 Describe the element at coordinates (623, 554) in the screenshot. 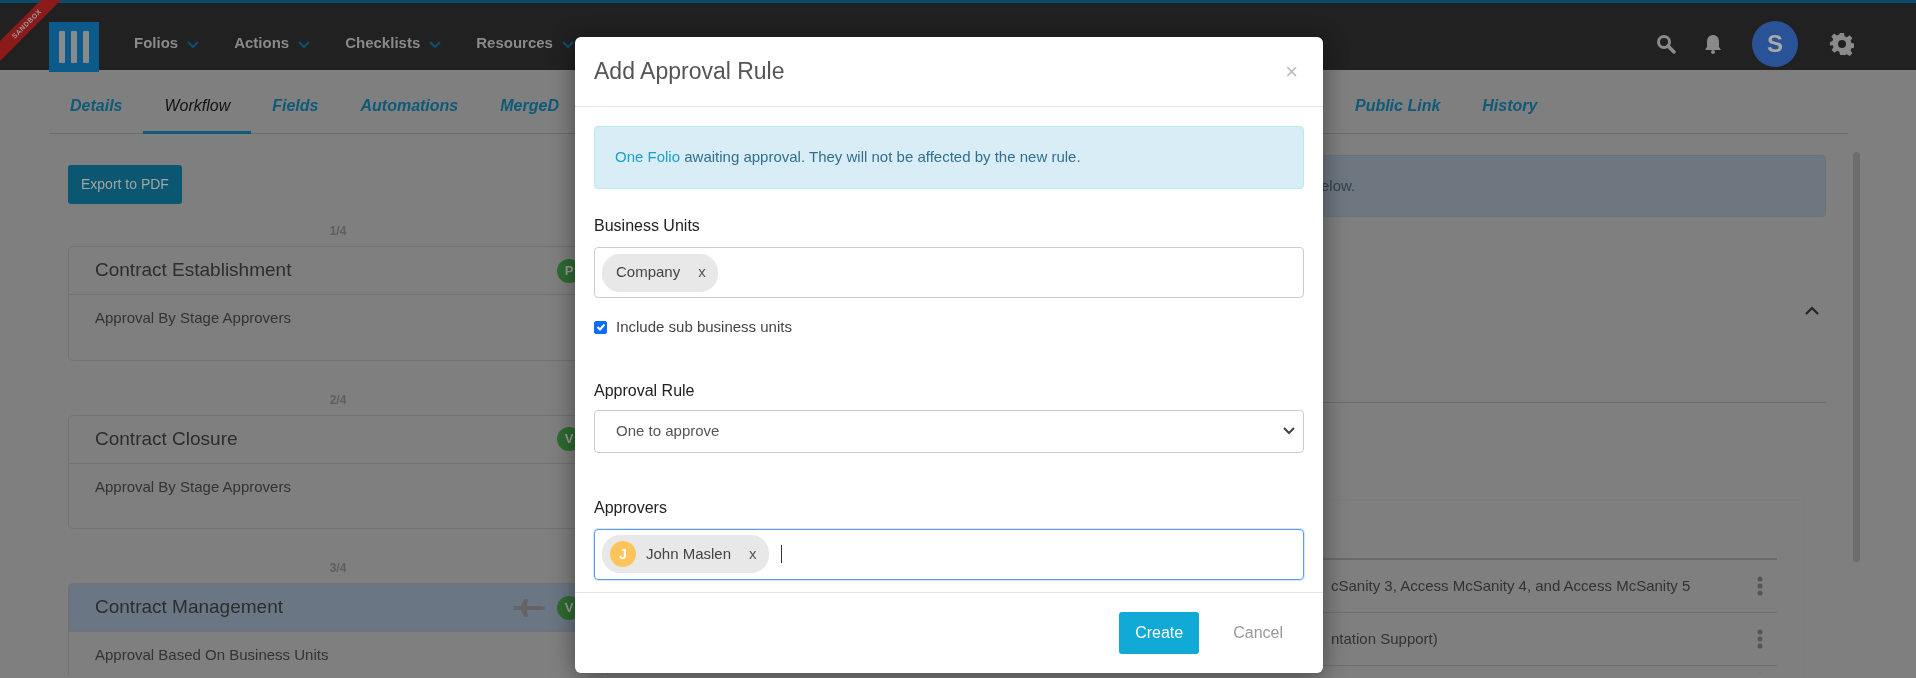

I see `user-avatar: J` at that location.